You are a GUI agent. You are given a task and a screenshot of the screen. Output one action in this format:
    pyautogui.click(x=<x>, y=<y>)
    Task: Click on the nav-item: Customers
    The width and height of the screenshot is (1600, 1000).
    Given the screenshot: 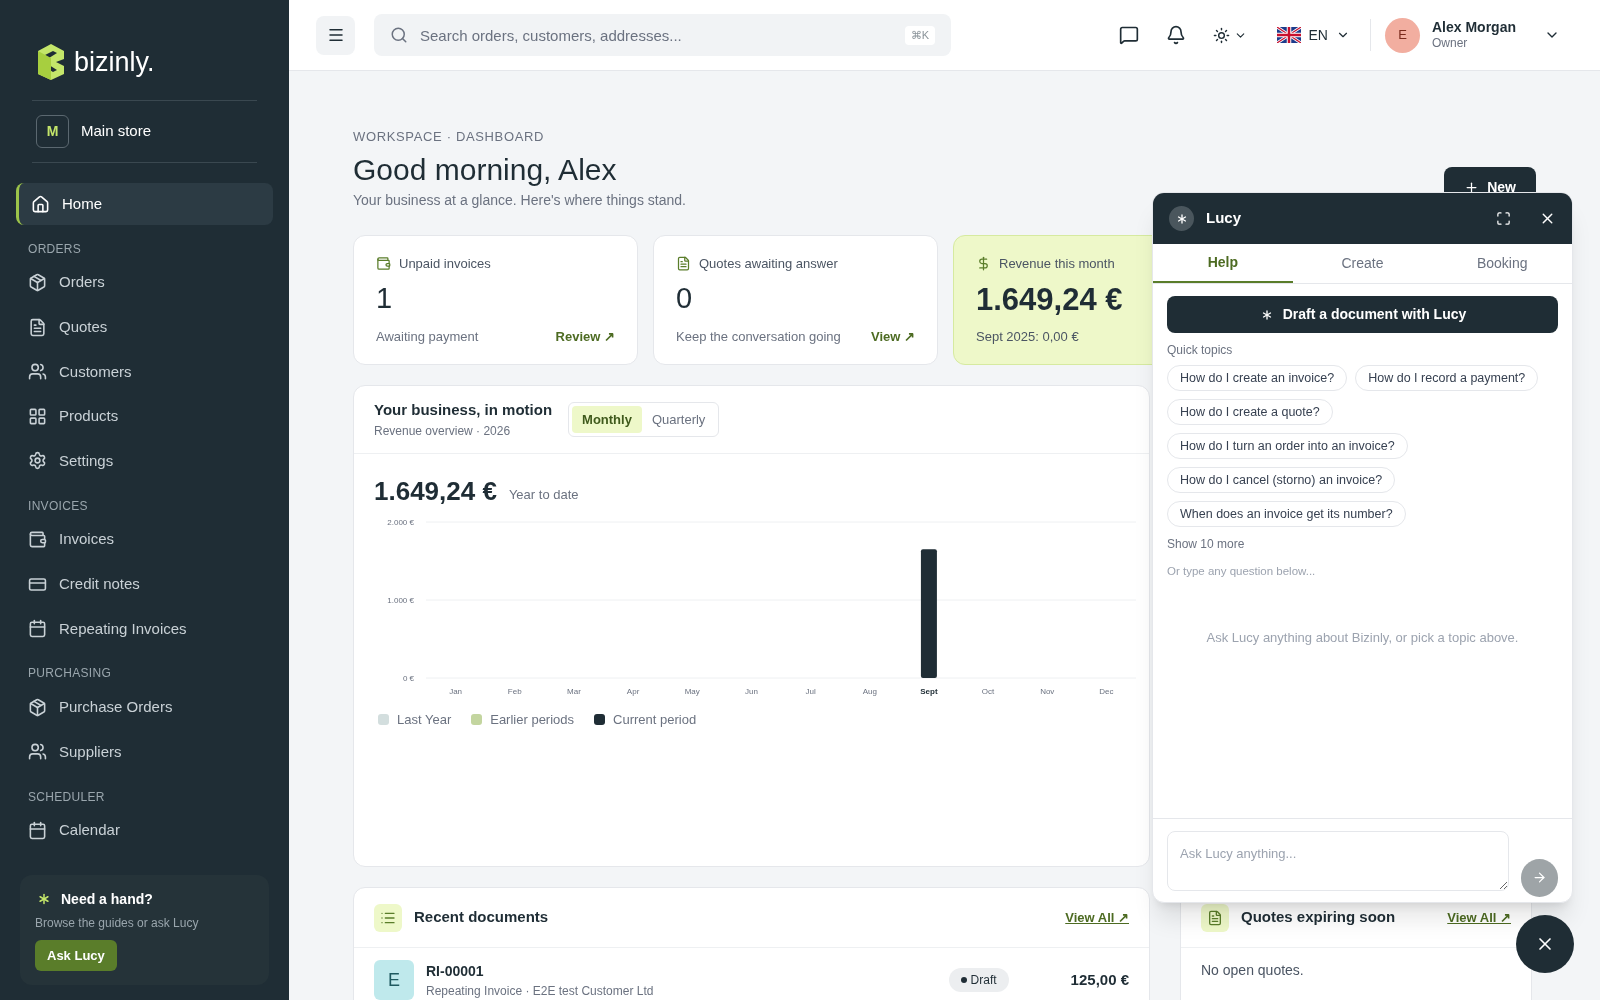 What is the action you would take?
    pyautogui.click(x=144, y=371)
    